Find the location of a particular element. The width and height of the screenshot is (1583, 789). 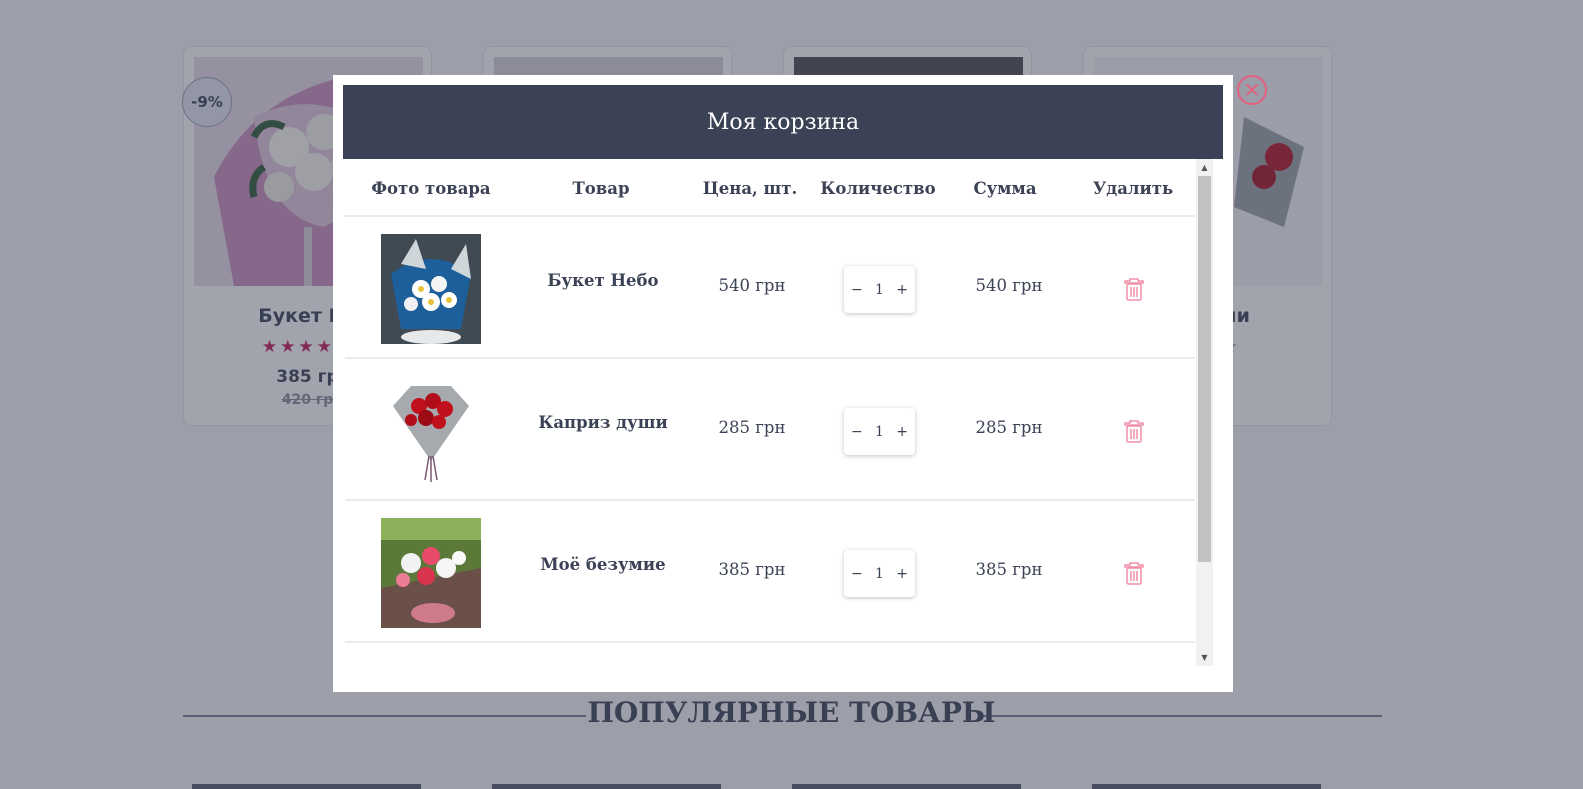

cart-item-name: Каприз души is located at coordinates (602, 422).